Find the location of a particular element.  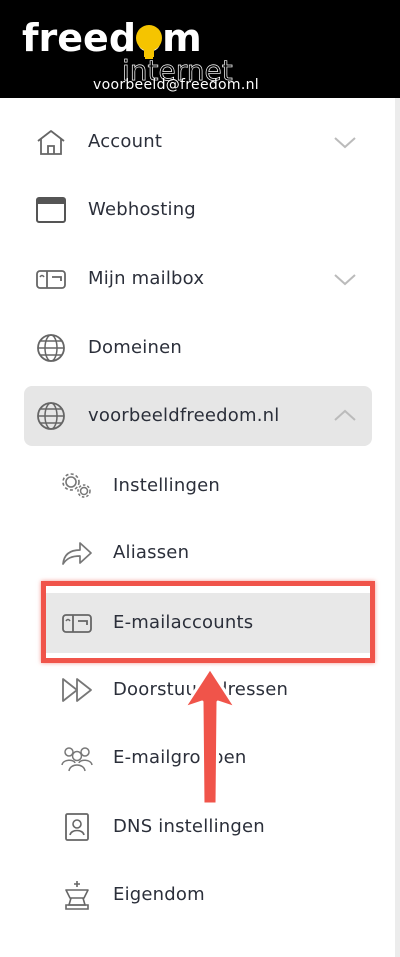

sidebar-subitem-label: E-mailaccounts is located at coordinates (183, 622).